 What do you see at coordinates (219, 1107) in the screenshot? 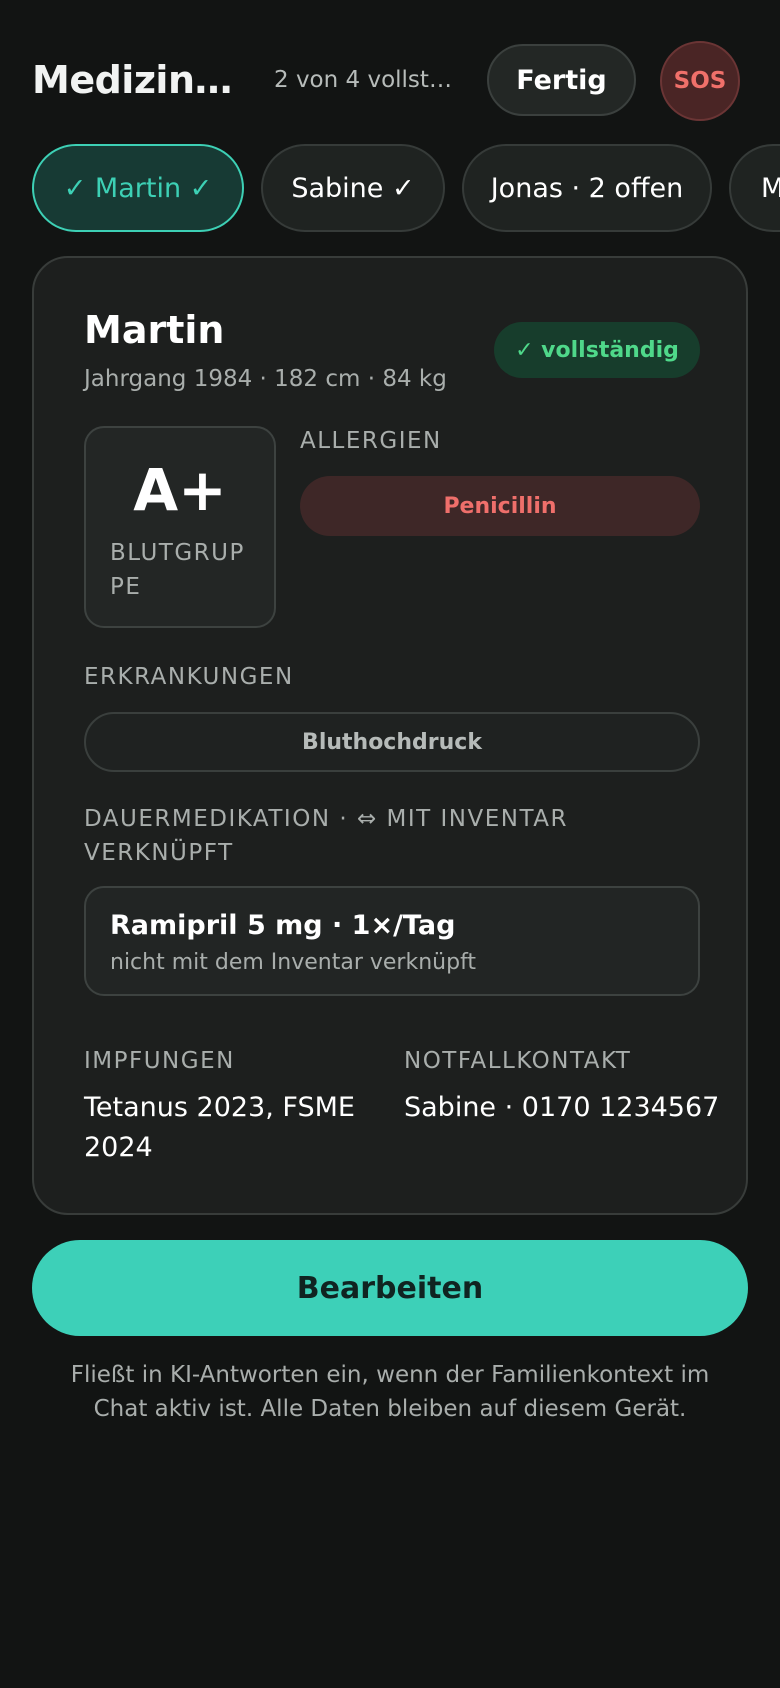
I see `vaccinations-value: Tetanus 2023, FSME` at bounding box center [219, 1107].